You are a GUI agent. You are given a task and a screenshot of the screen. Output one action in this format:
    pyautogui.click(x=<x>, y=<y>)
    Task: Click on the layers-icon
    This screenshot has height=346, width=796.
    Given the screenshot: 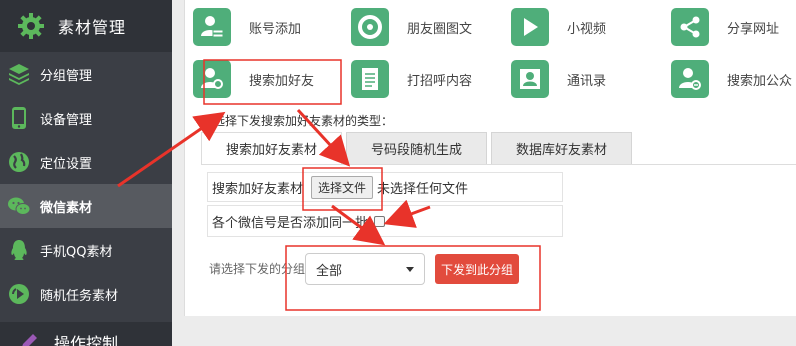 What is the action you would take?
    pyautogui.click(x=19, y=74)
    